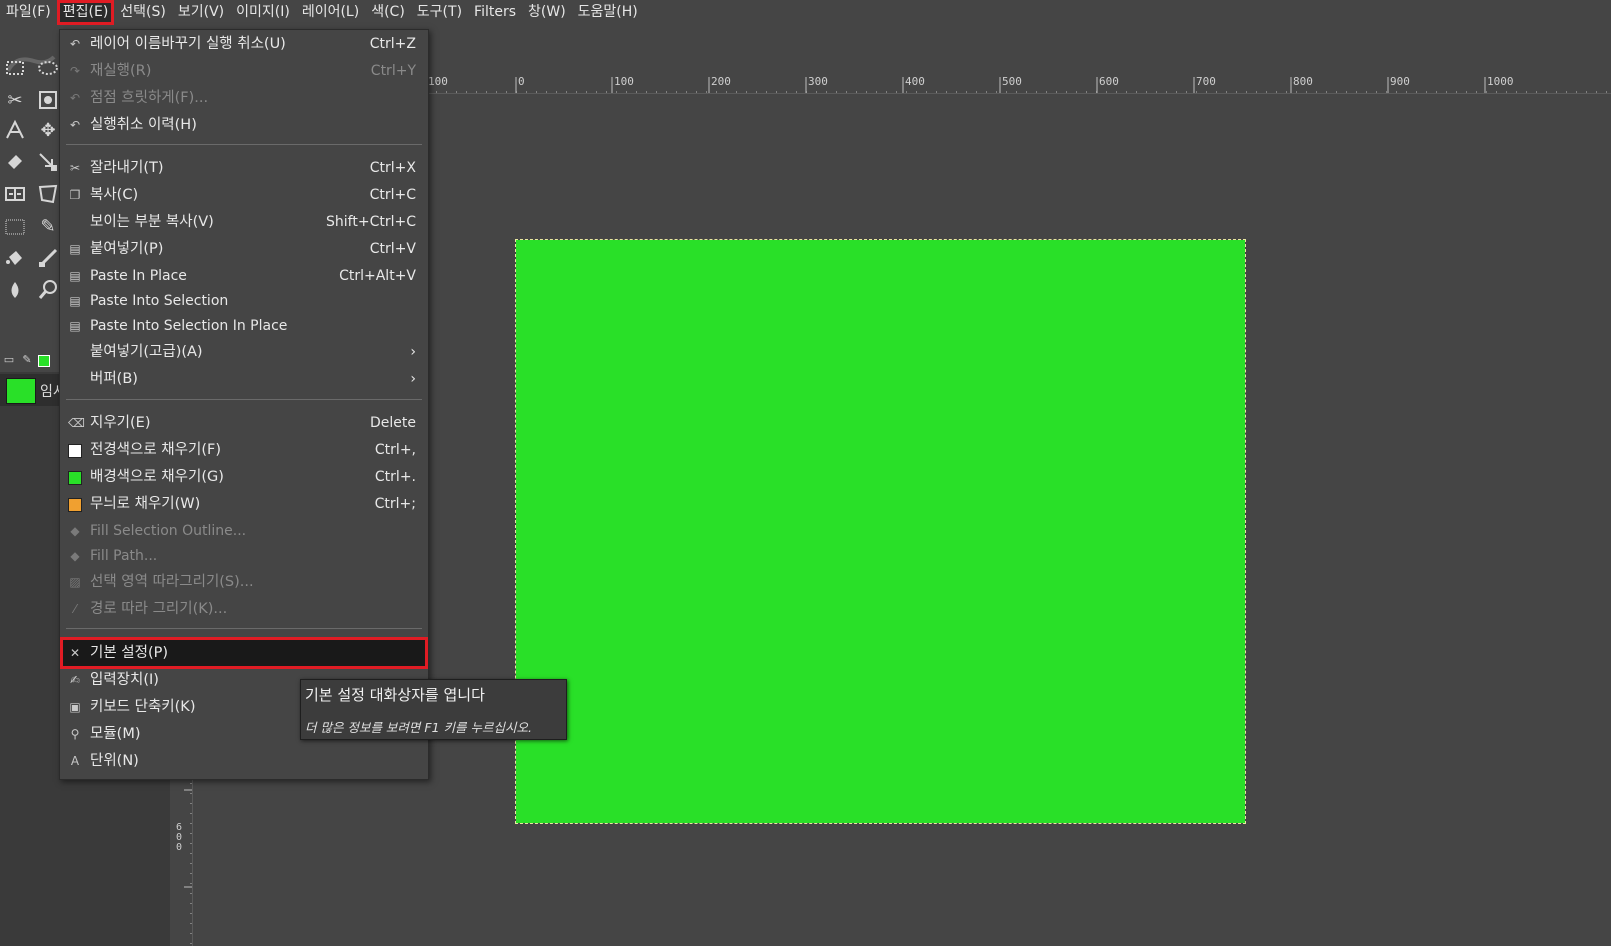 The width and height of the screenshot is (1611, 946). What do you see at coordinates (244, 653) in the screenshot?
I see `preferences-item: ✕ 기본 설정(P)` at bounding box center [244, 653].